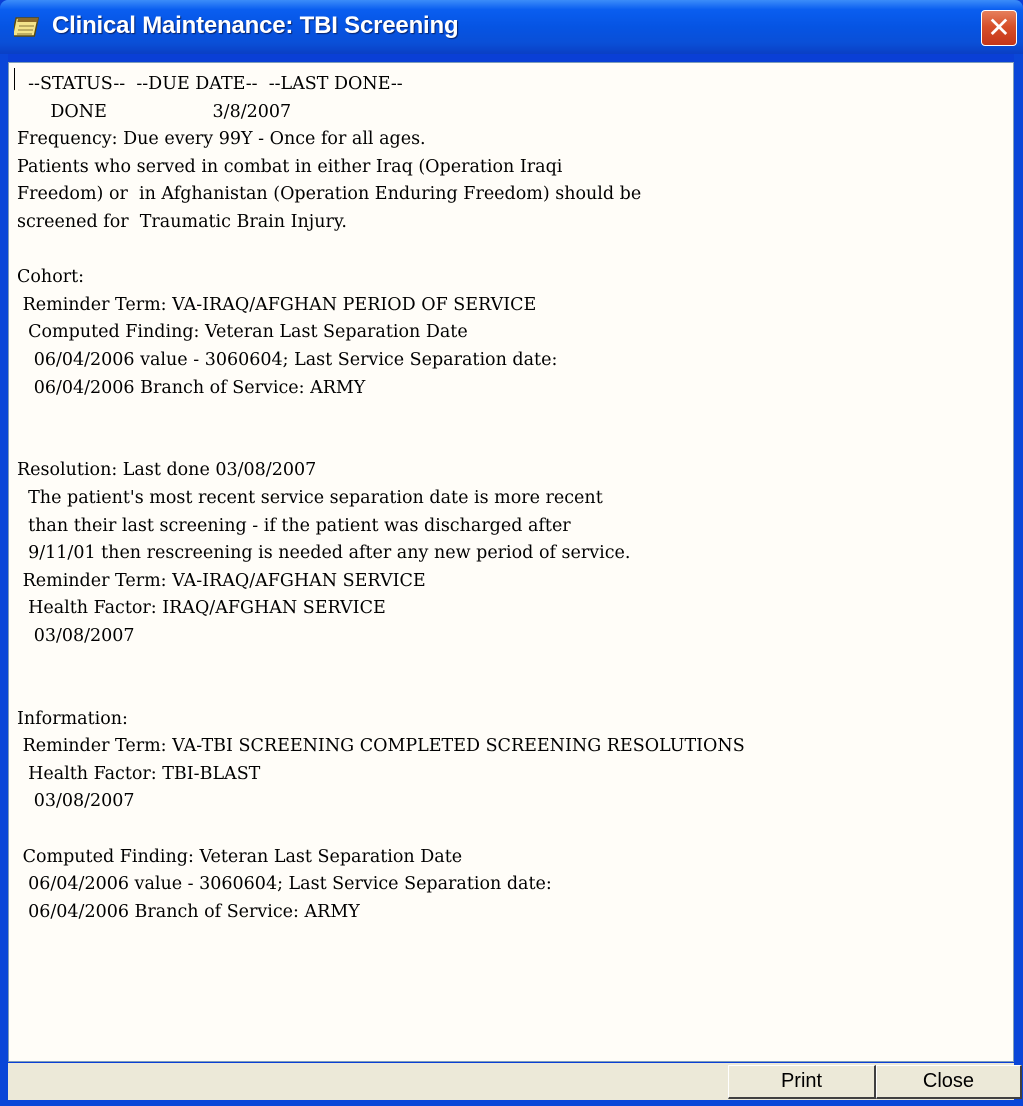 This screenshot has height=1106, width=1023. I want to click on print-button: Print, so click(802, 1082).